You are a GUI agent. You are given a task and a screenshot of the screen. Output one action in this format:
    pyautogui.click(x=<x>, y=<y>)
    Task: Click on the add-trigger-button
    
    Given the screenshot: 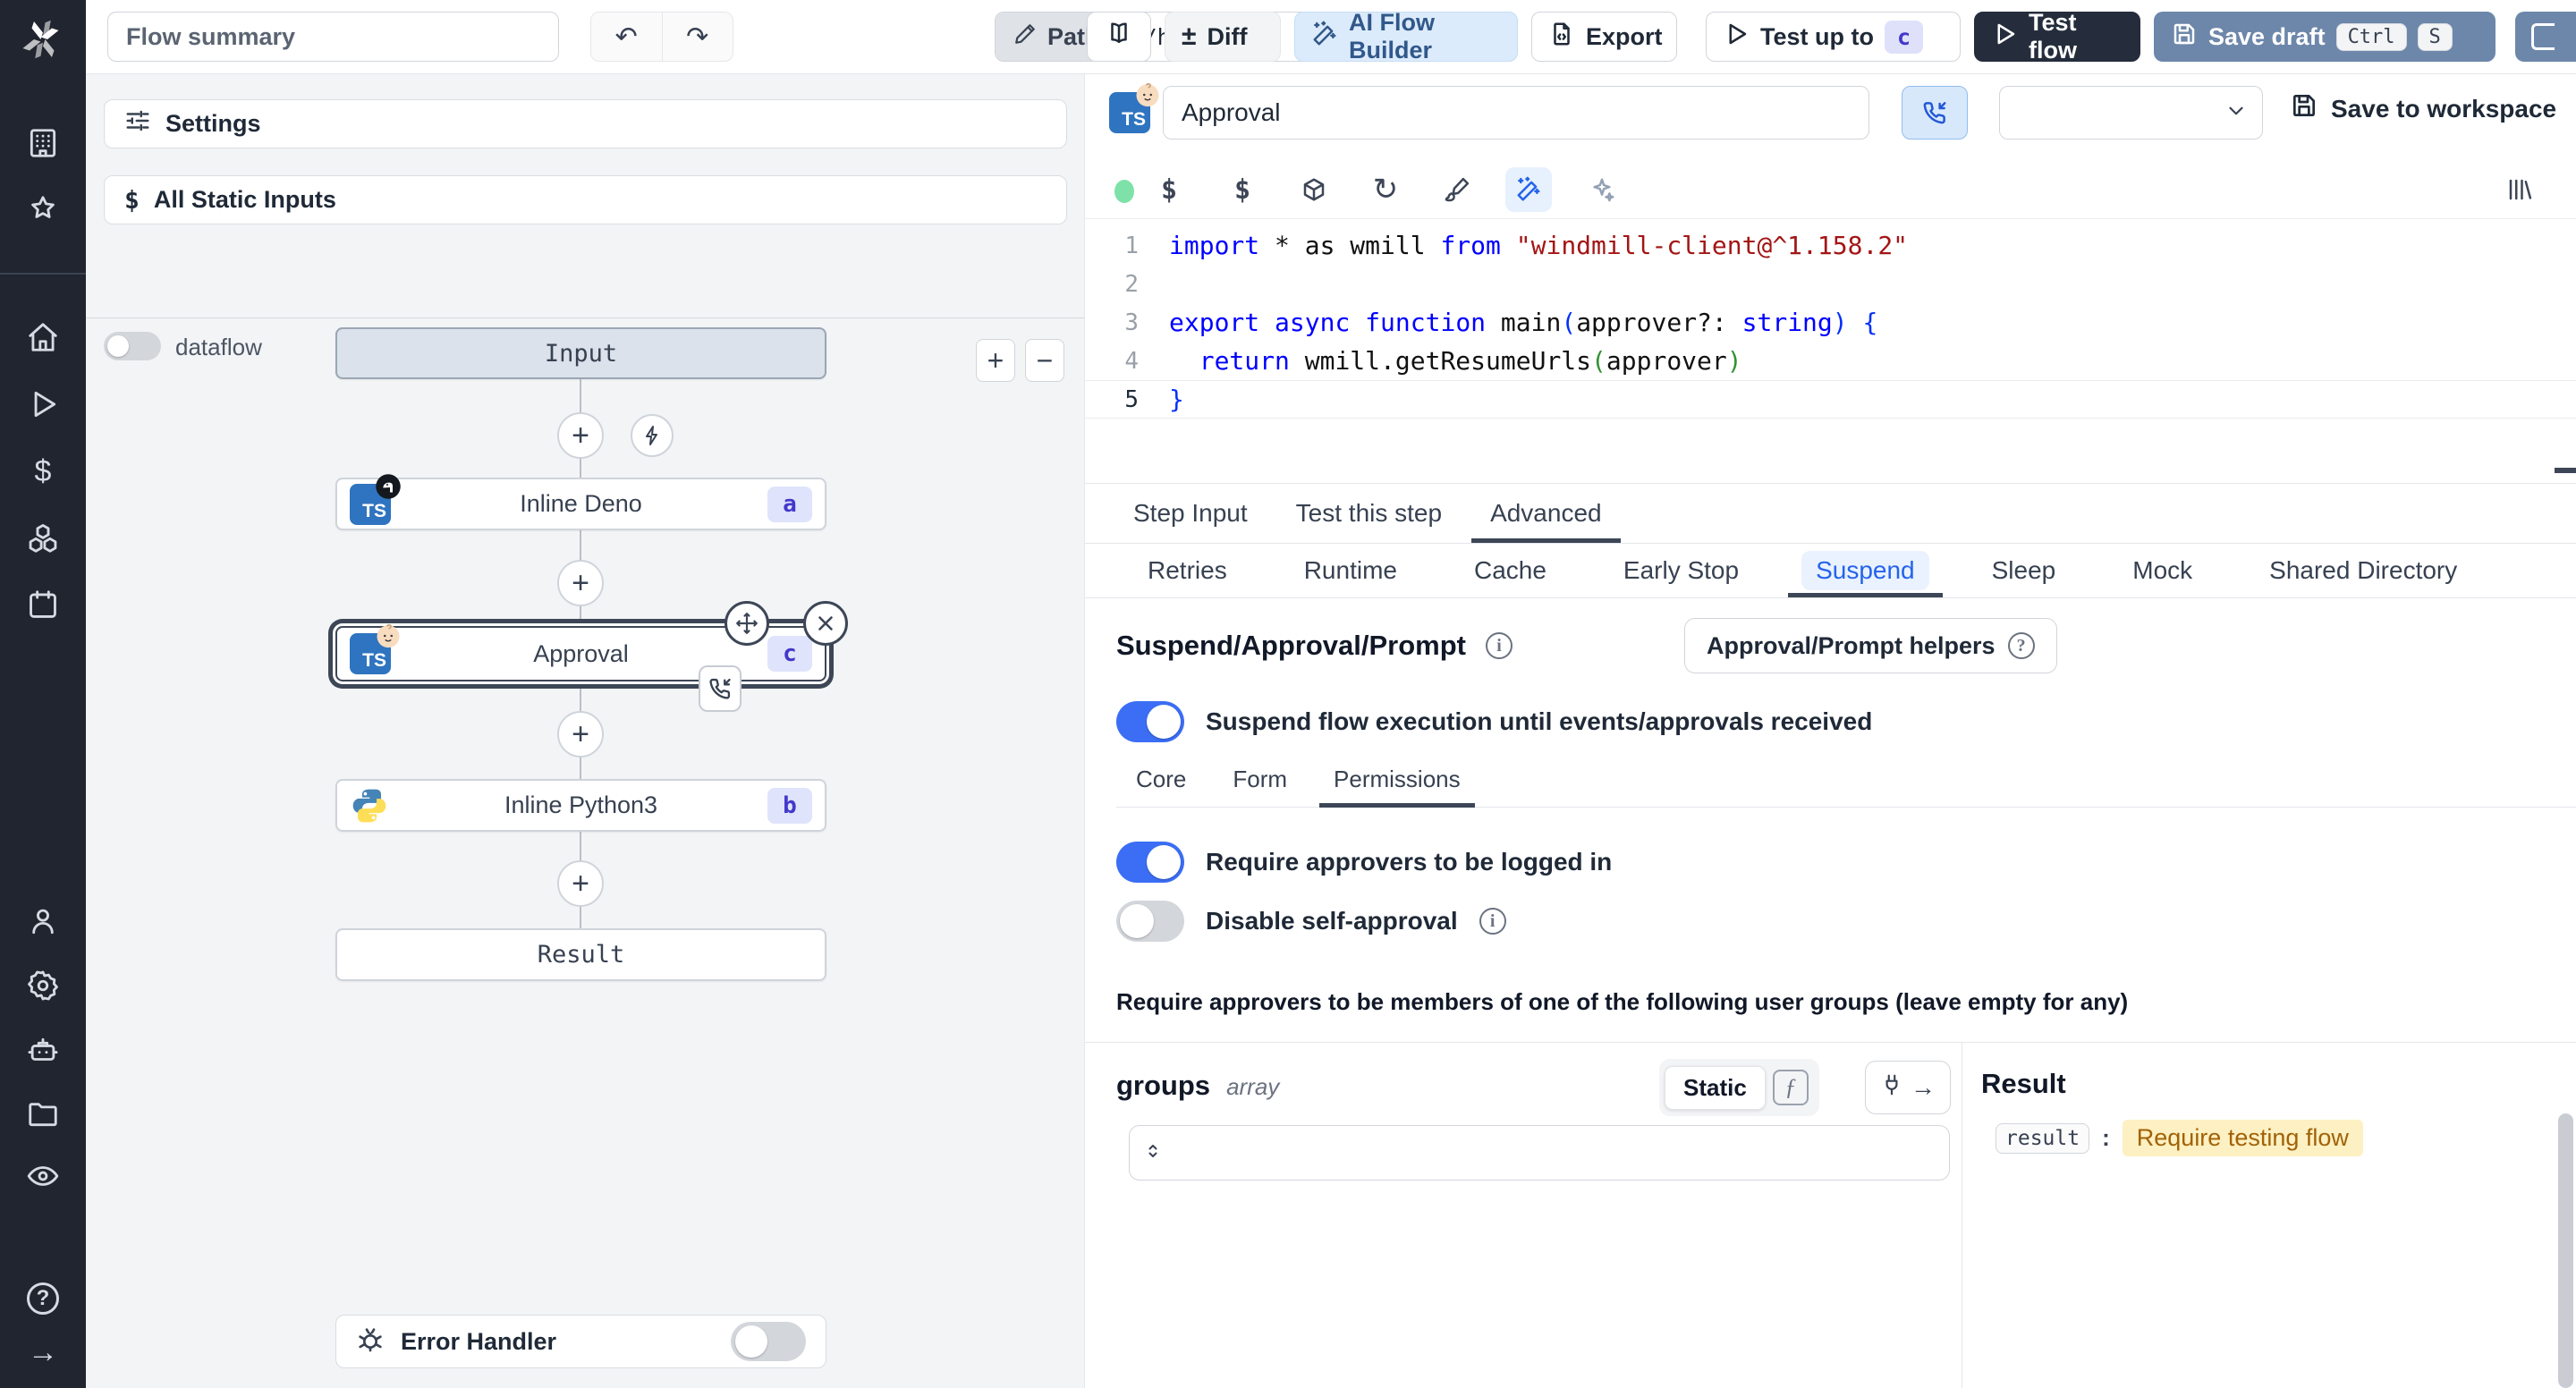 What is the action you would take?
    pyautogui.click(x=652, y=436)
    